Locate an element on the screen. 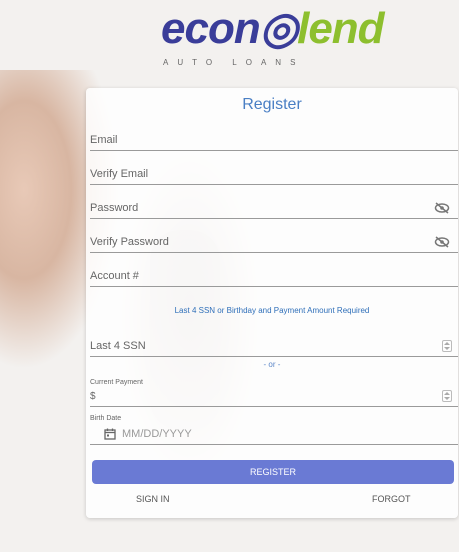  logo-lend: lend is located at coordinates (340, 28).